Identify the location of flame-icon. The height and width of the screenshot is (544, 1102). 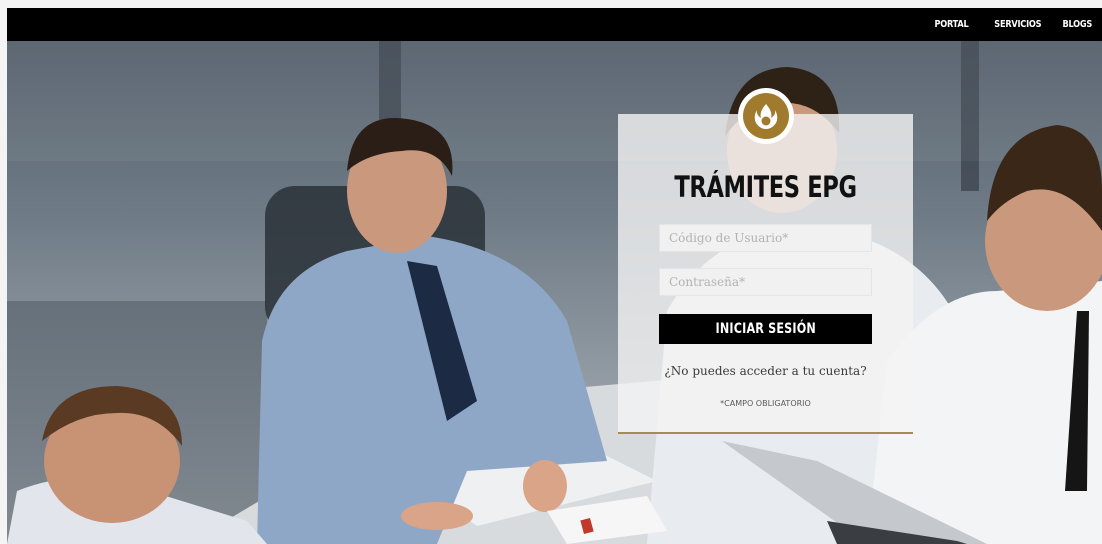
(766, 116).